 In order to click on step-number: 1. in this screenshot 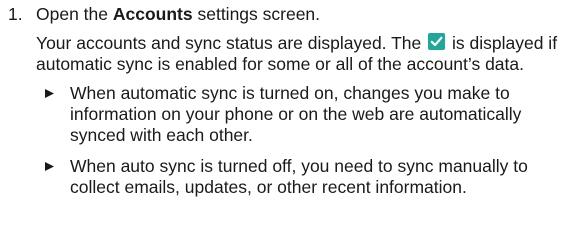, I will do `click(15, 14)`.